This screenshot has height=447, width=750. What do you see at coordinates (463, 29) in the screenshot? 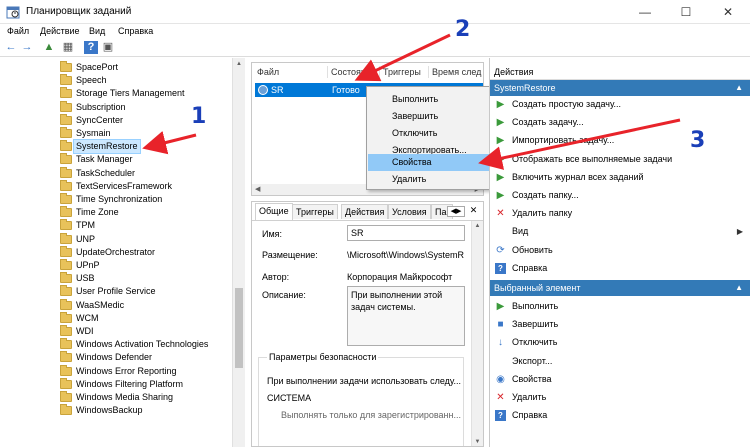
I see `annotation-2: 2` at bounding box center [463, 29].